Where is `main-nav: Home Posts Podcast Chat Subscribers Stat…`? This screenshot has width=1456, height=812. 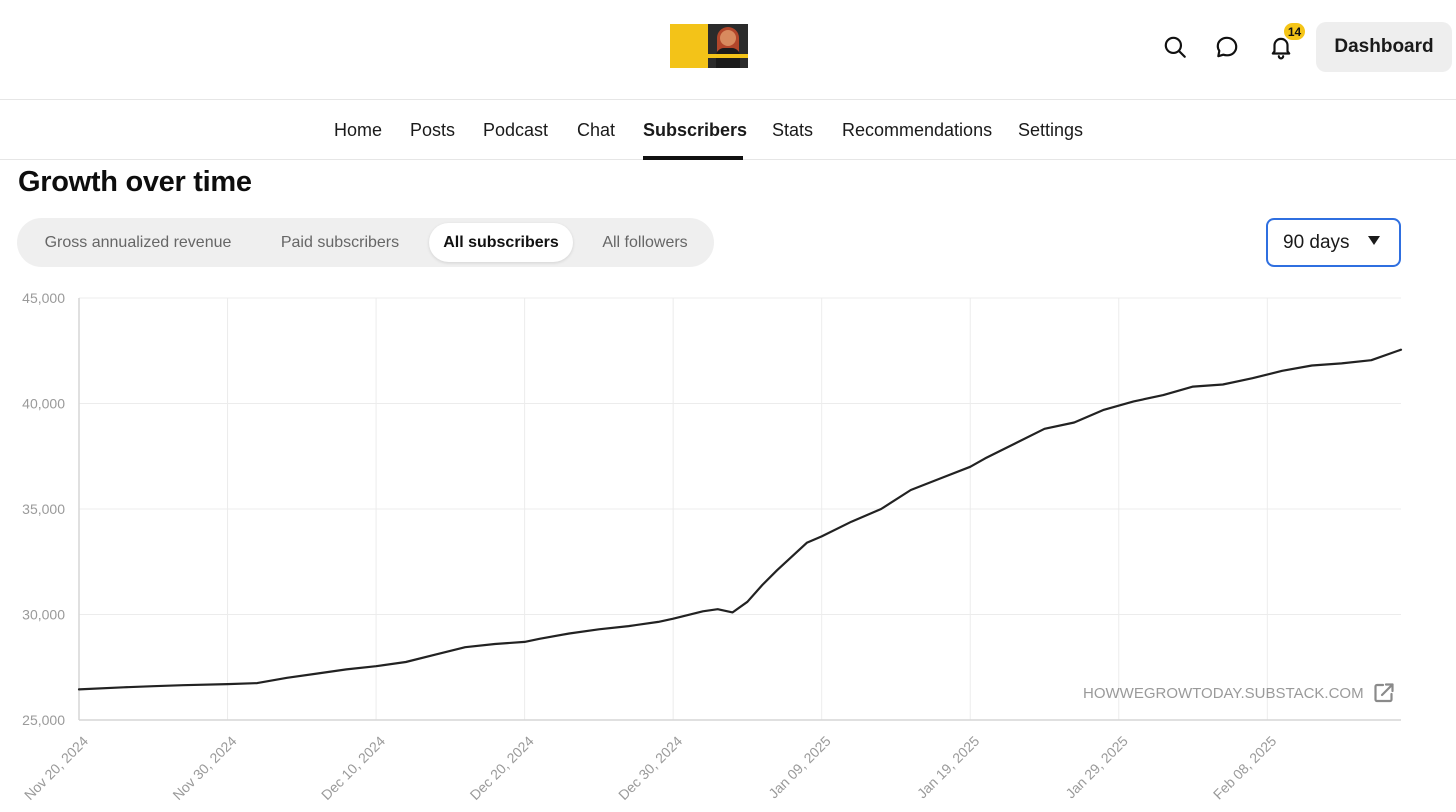 main-nav: Home Posts Podcast Chat Subscribers Stat… is located at coordinates (728, 130).